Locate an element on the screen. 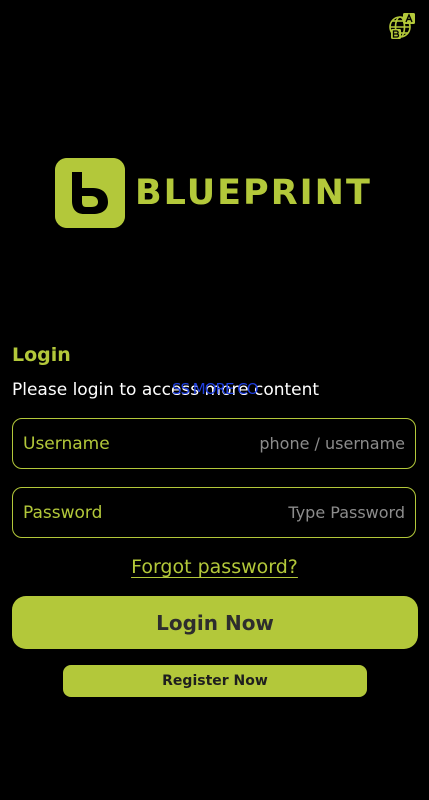 The height and width of the screenshot is (800, 429). brand-logo: BLUEPRINT is located at coordinates (213, 193).